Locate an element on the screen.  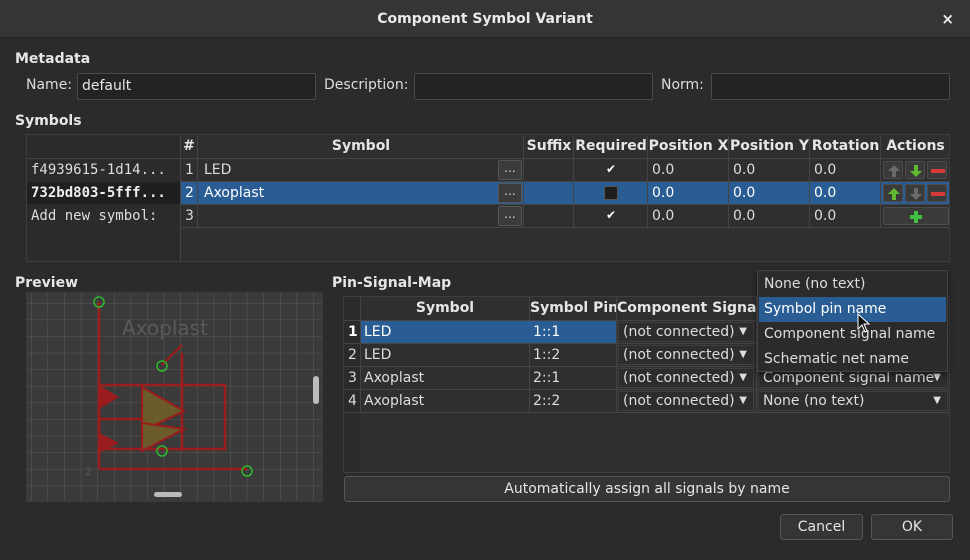
display-select-value-4: None (no text) is located at coordinates (814, 401).